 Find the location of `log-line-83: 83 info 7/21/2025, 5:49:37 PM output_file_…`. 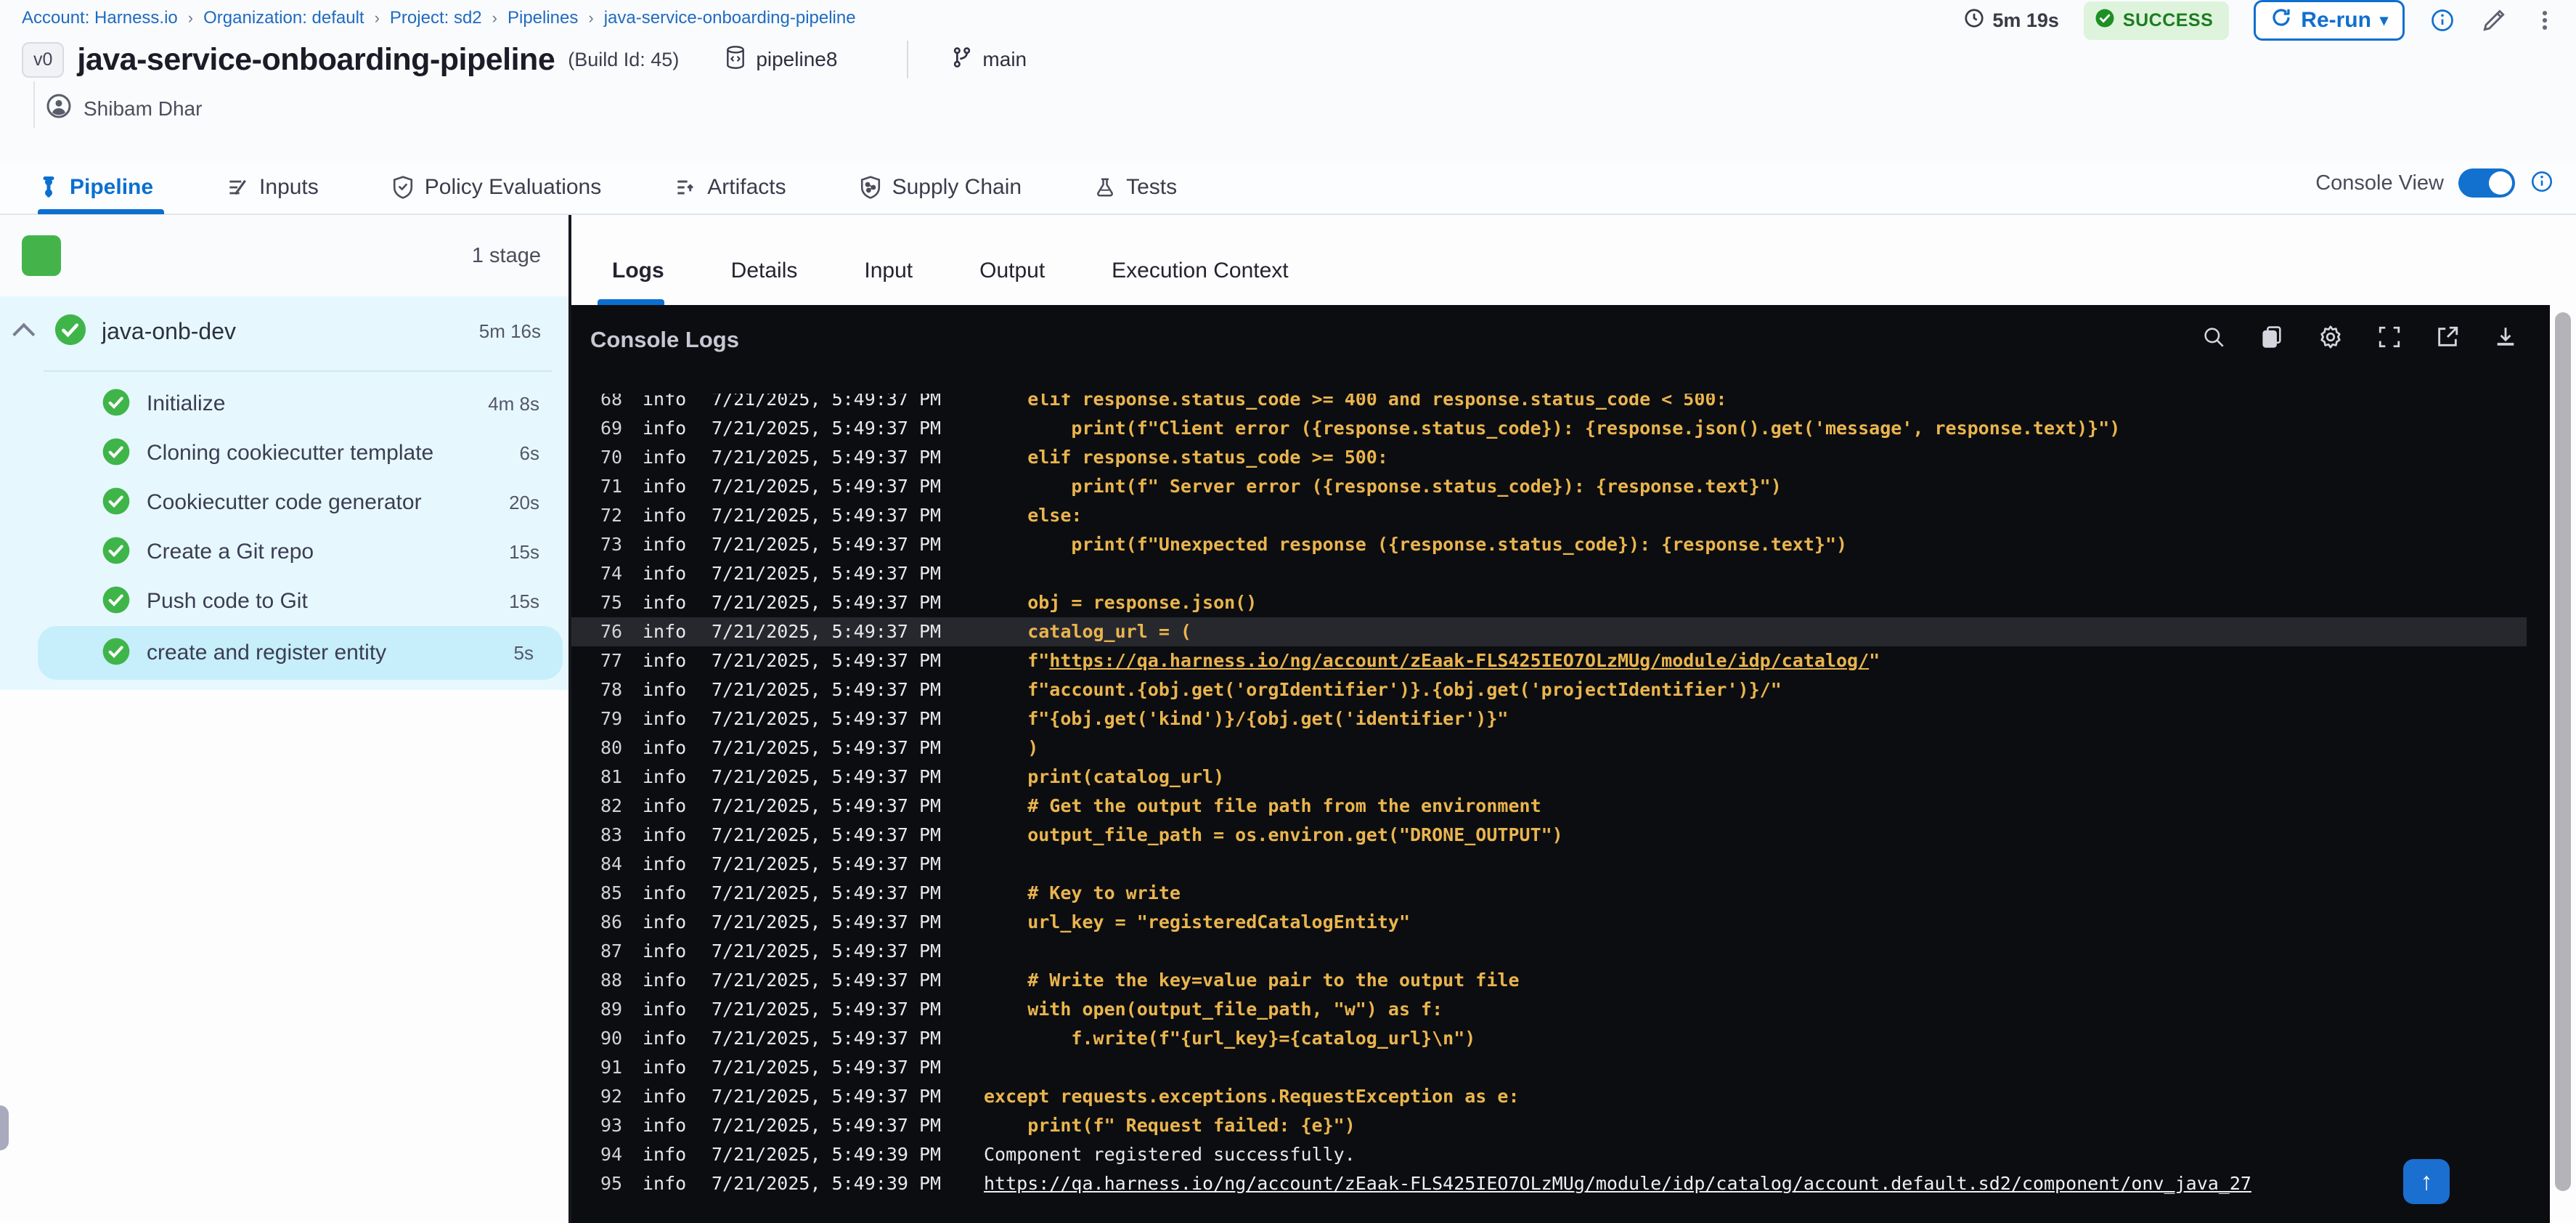

log-line-83: 83 info 7/21/2025, 5:49:37 PM output_file_… is located at coordinates (1081, 835).